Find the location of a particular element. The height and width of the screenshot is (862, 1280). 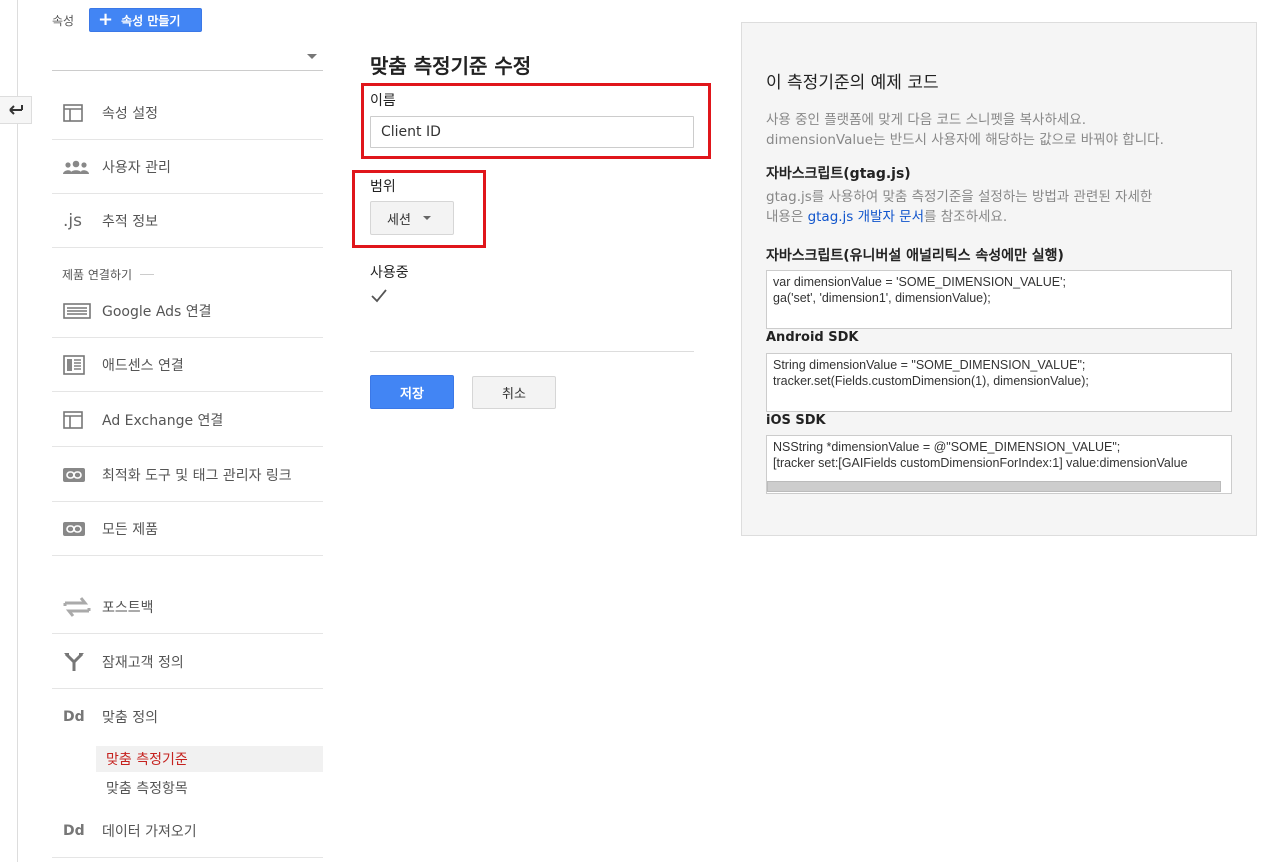

scope-select: 세션 is located at coordinates (412, 218).